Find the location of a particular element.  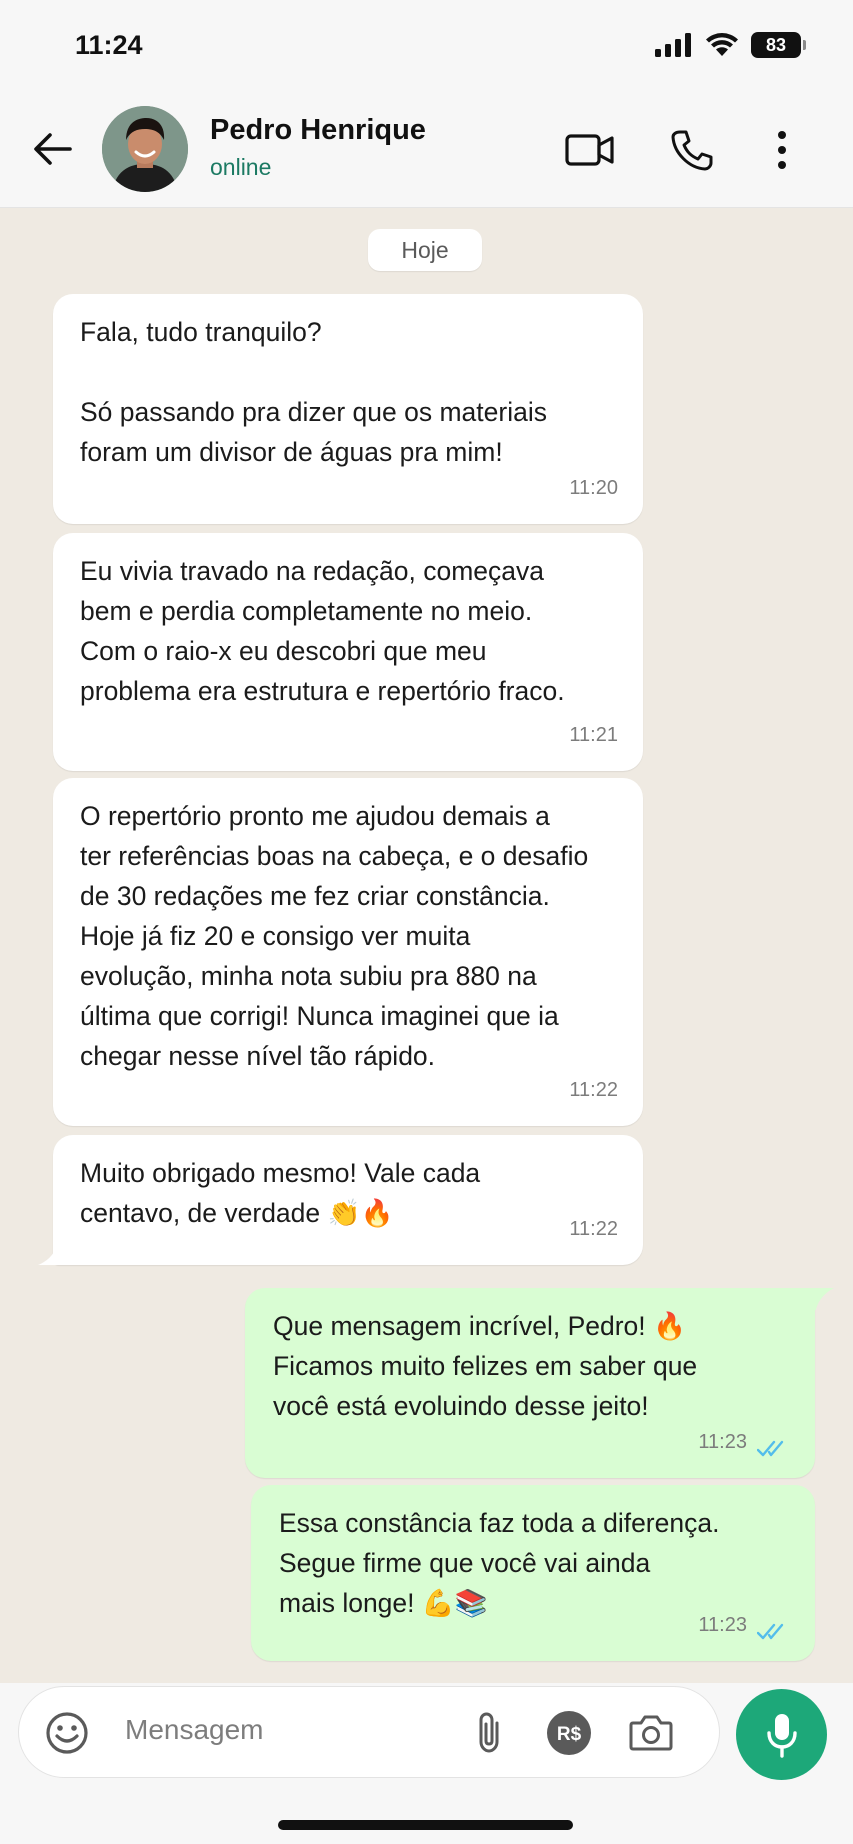

battery-indicator: 83 is located at coordinates (778, 45).